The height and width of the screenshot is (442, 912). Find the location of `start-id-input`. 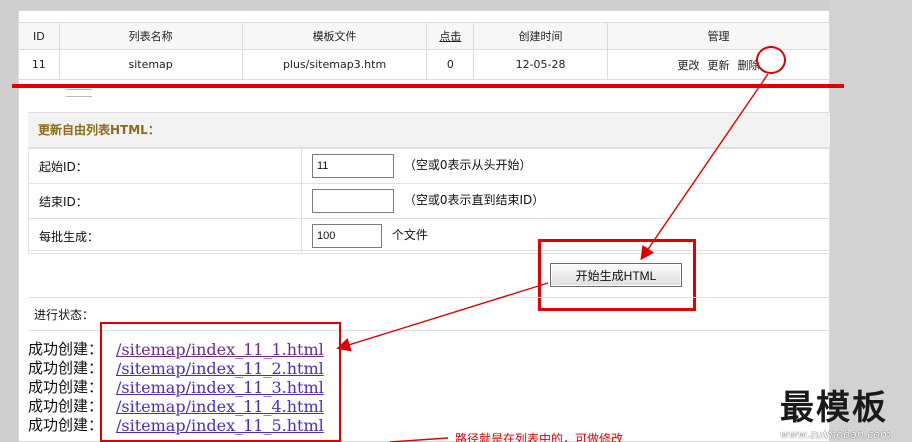

start-id-input is located at coordinates (353, 166).